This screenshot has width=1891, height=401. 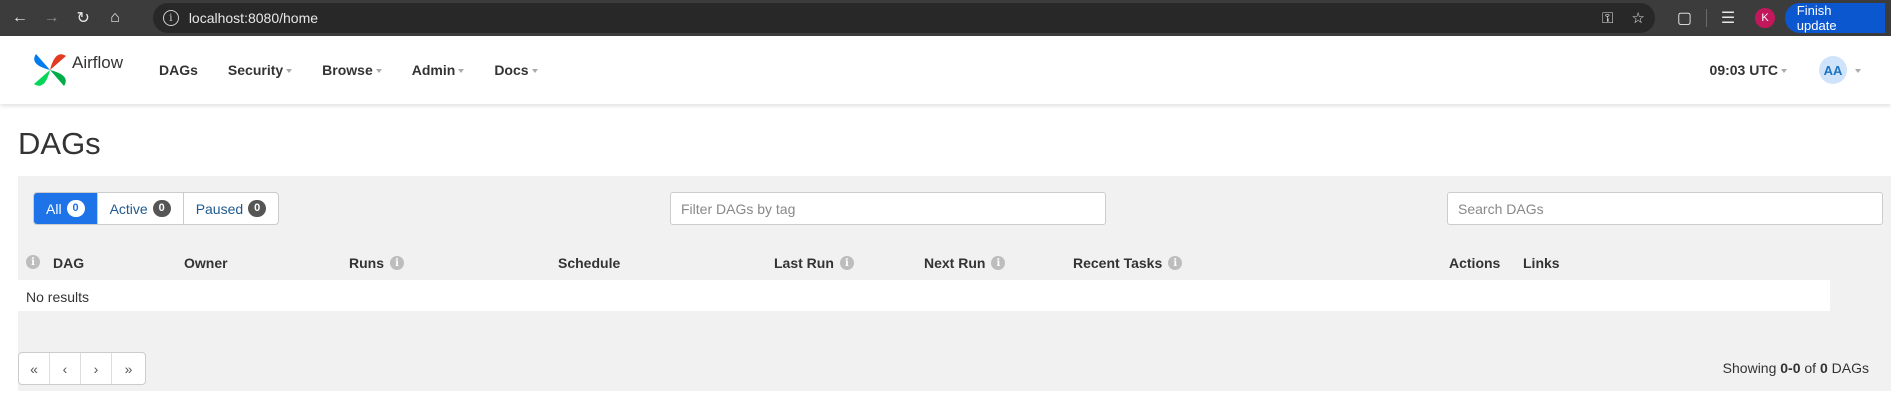 I want to click on extensions-icon: ▢, so click(x=1684, y=18).